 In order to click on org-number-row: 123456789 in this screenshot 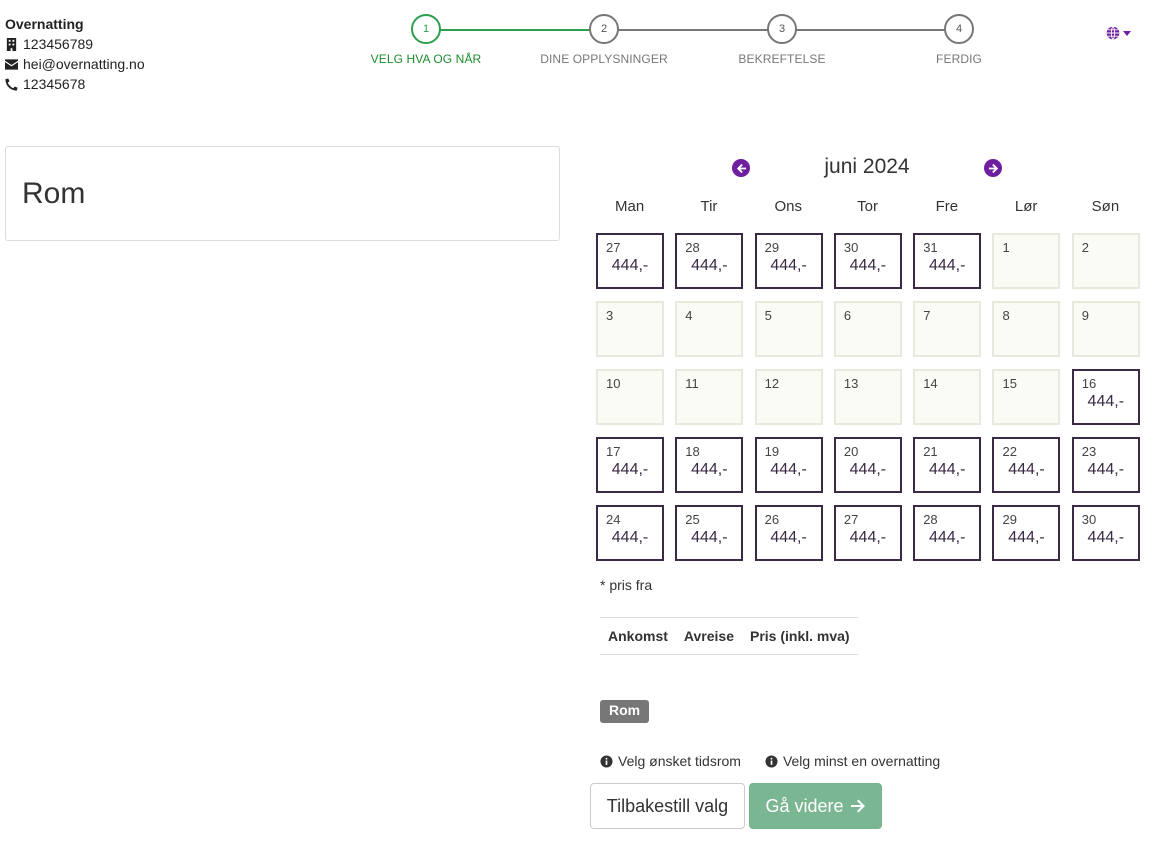, I will do `click(75, 44)`.